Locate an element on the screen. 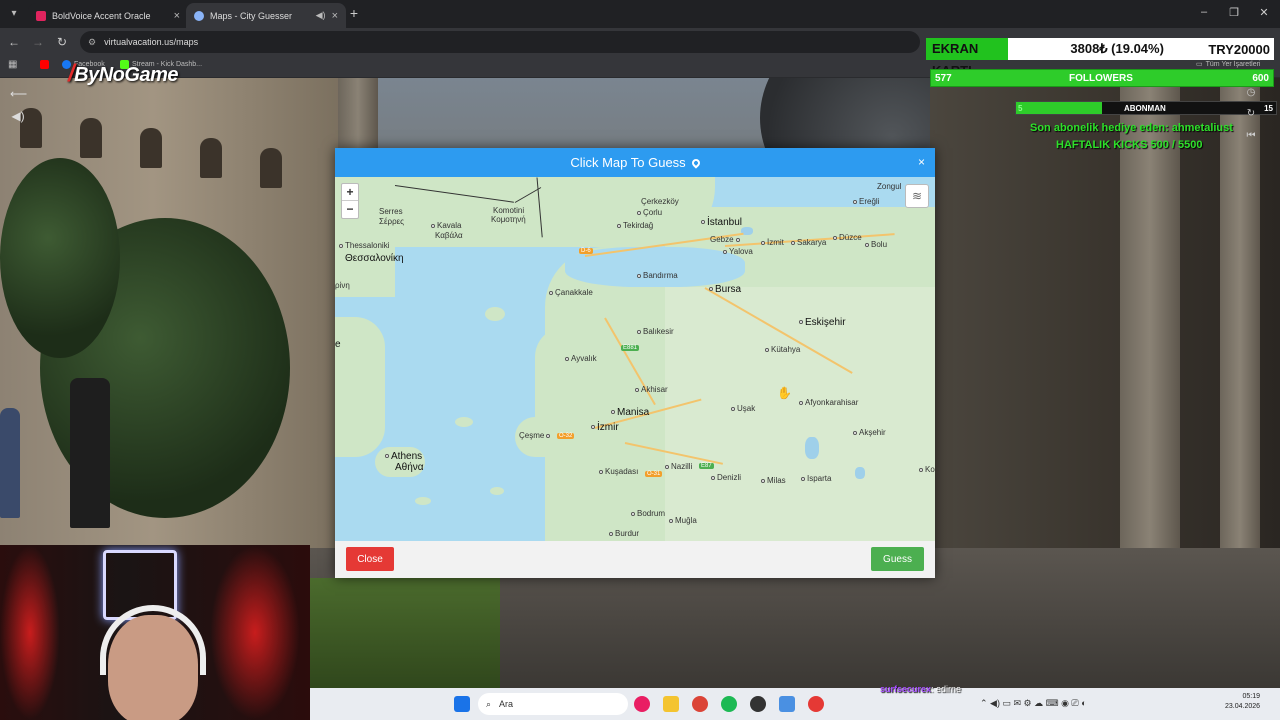 The image size is (1280, 720). city-edge-pini: ρίνη is located at coordinates (342, 285).